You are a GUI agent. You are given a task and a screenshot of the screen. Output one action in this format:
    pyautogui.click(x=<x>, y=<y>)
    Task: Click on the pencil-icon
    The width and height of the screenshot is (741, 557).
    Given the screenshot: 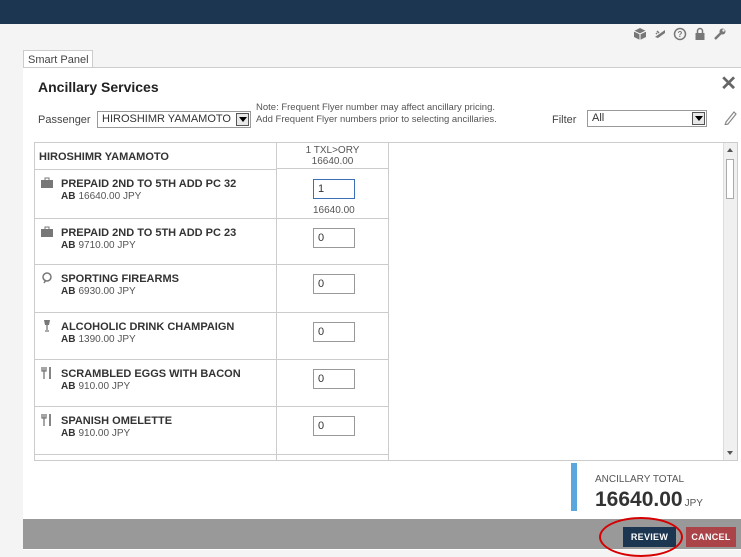 What is the action you would take?
    pyautogui.click(x=730, y=117)
    